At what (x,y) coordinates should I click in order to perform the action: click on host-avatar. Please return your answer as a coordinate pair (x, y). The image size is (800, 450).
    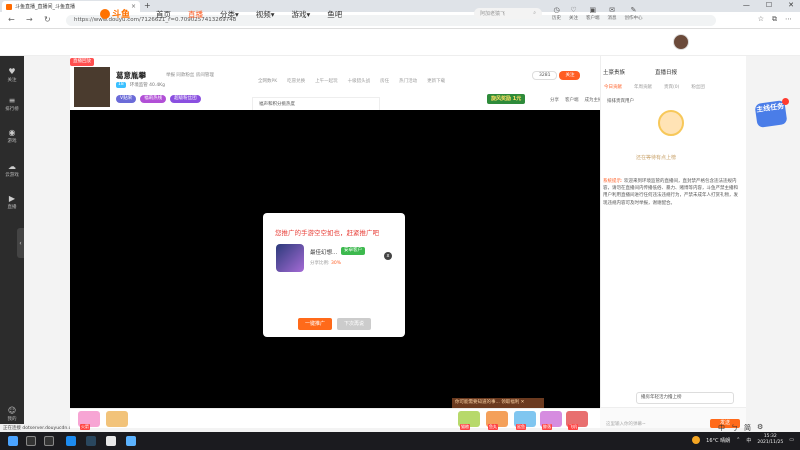
    Looking at the image, I should click on (92, 87).